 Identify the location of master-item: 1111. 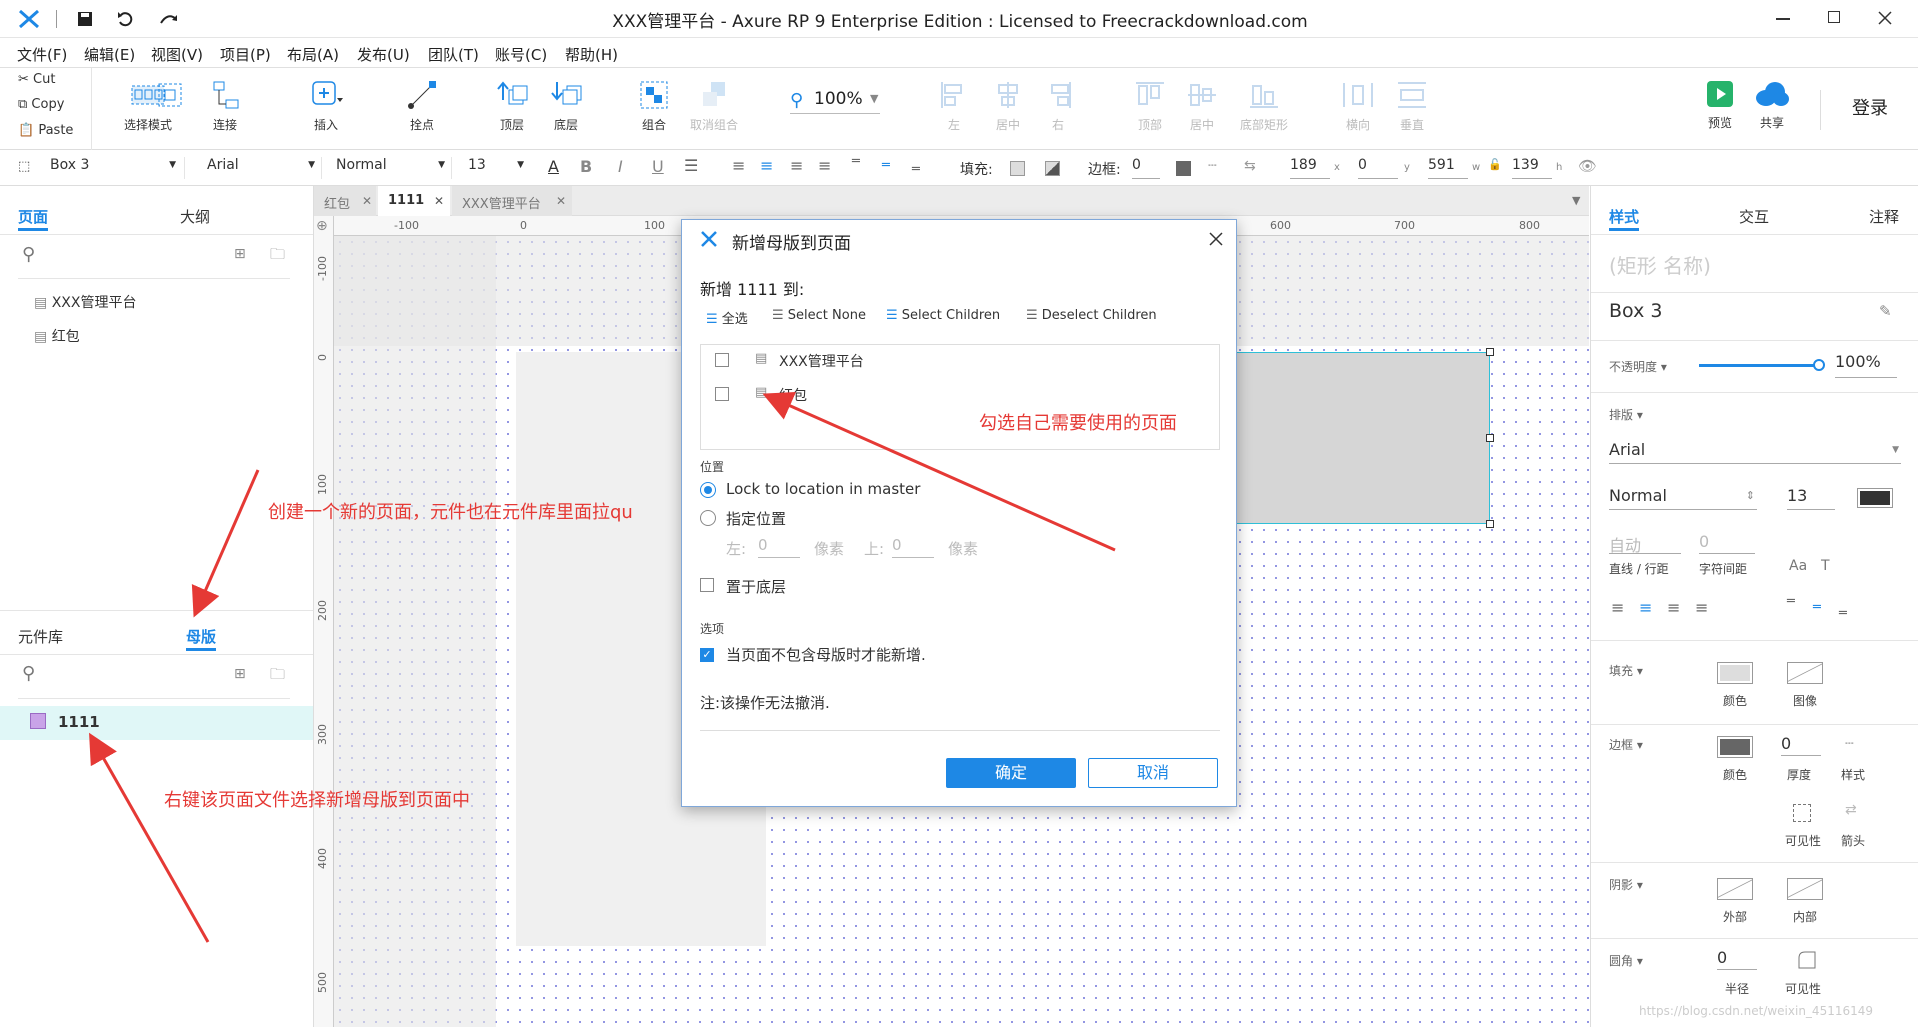
(156, 723).